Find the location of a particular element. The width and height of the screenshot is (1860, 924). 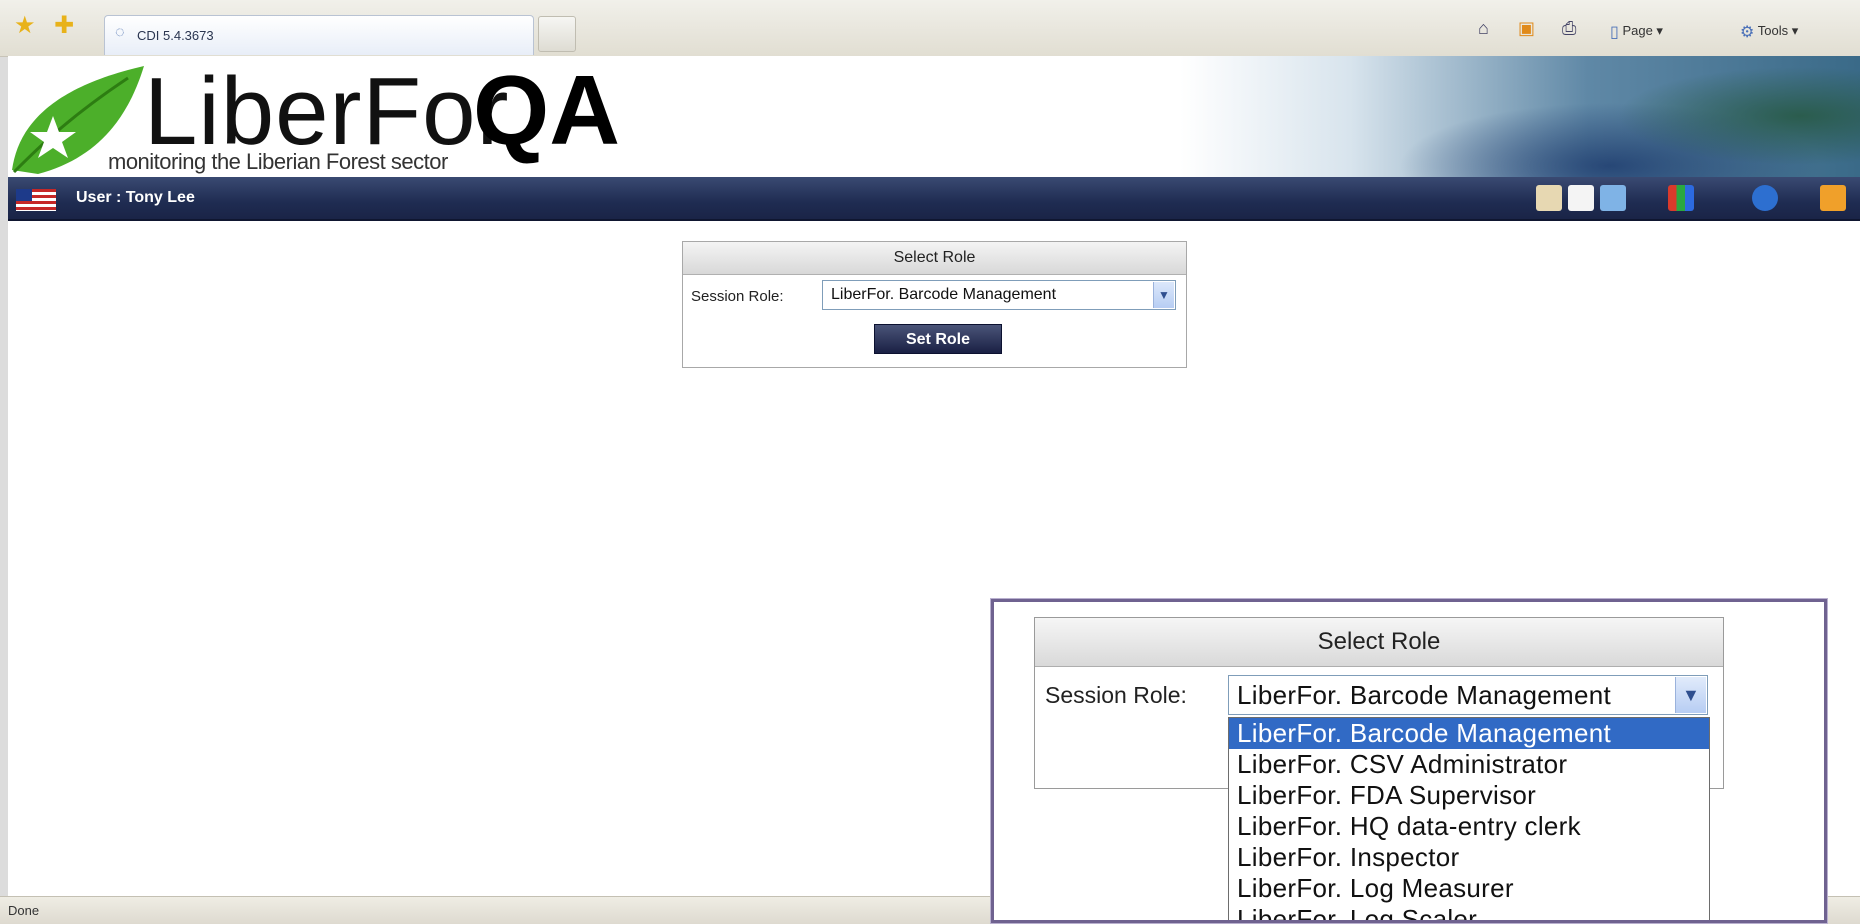

new-tab-button is located at coordinates (557, 34).